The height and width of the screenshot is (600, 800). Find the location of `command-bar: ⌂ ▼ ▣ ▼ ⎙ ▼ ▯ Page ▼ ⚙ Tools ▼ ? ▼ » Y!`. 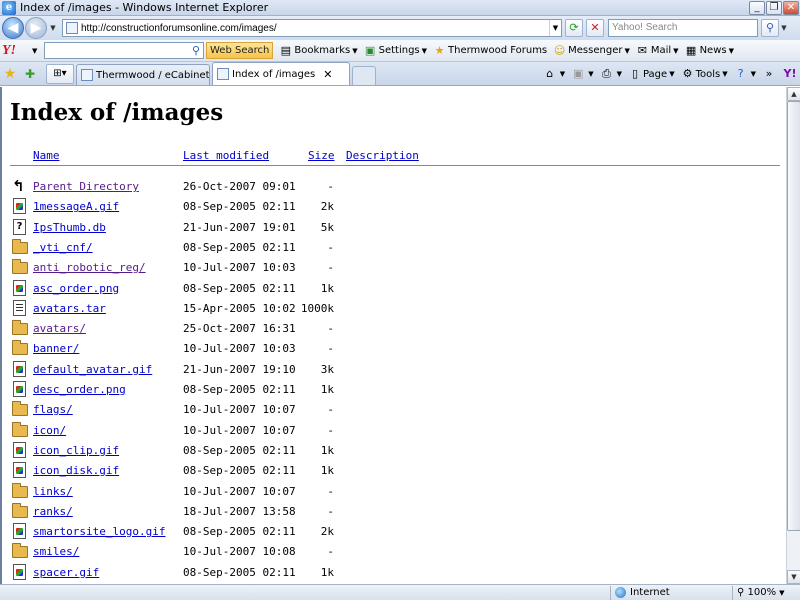

command-bar: ⌂ ▼ ▣ ▼ ⎙ ▼ ▯ Page ▼ ⚙ Tools ▼ ? ▼ » Y! is located at coordinates (668, 74).